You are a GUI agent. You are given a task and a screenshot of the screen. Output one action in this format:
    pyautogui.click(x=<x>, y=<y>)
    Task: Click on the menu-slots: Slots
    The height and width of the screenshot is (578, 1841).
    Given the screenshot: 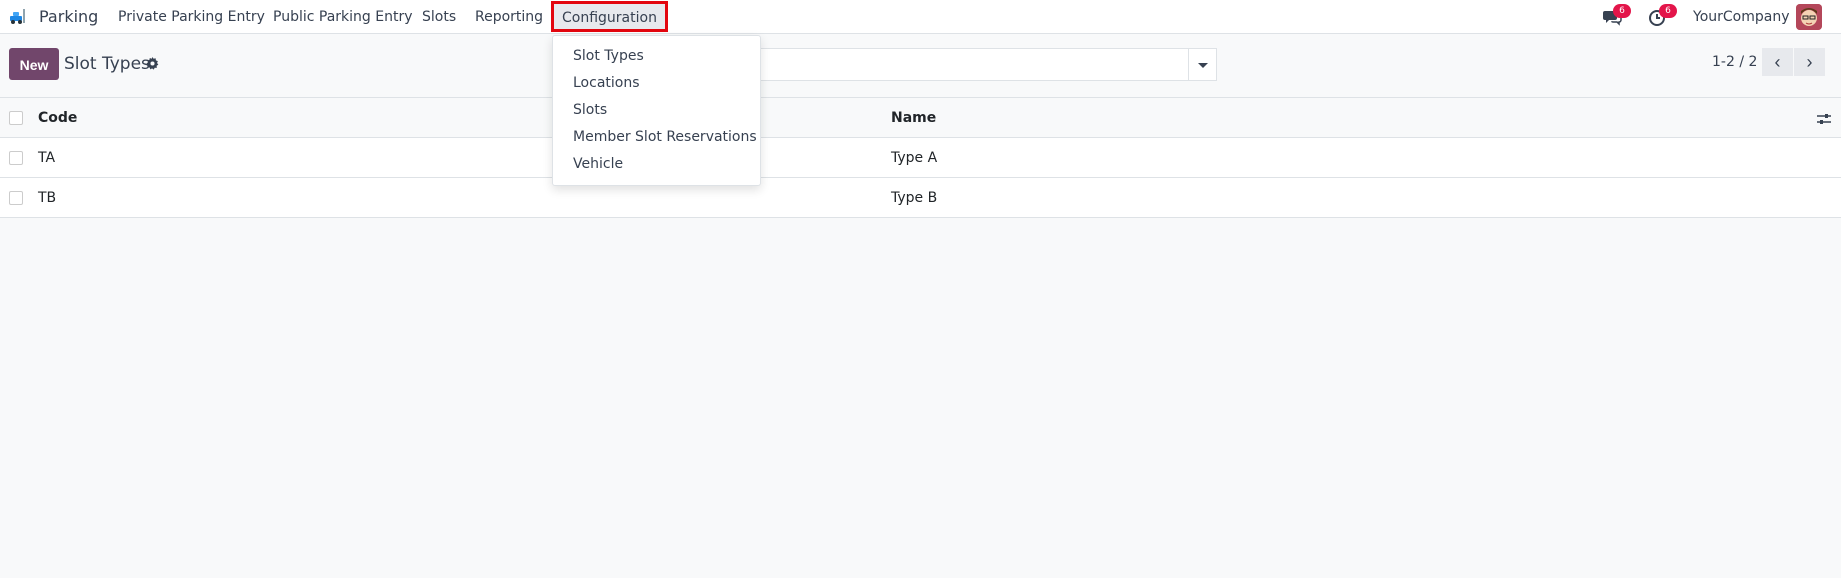 What is the action you would take?
    pyautogui.click(x=439, y=17)
    